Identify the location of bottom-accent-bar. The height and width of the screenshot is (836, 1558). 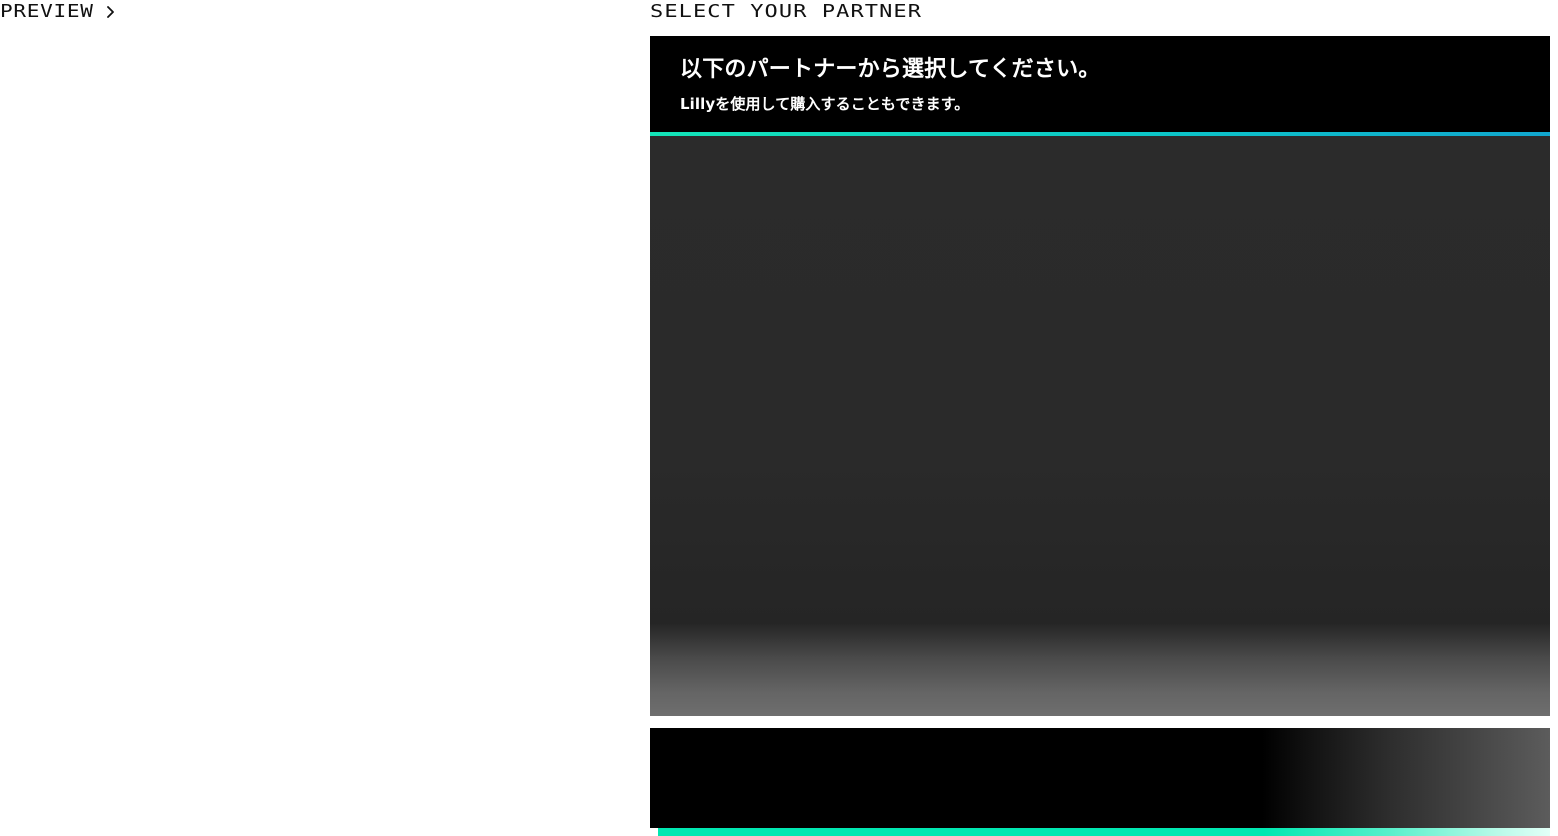
(1104, 832).